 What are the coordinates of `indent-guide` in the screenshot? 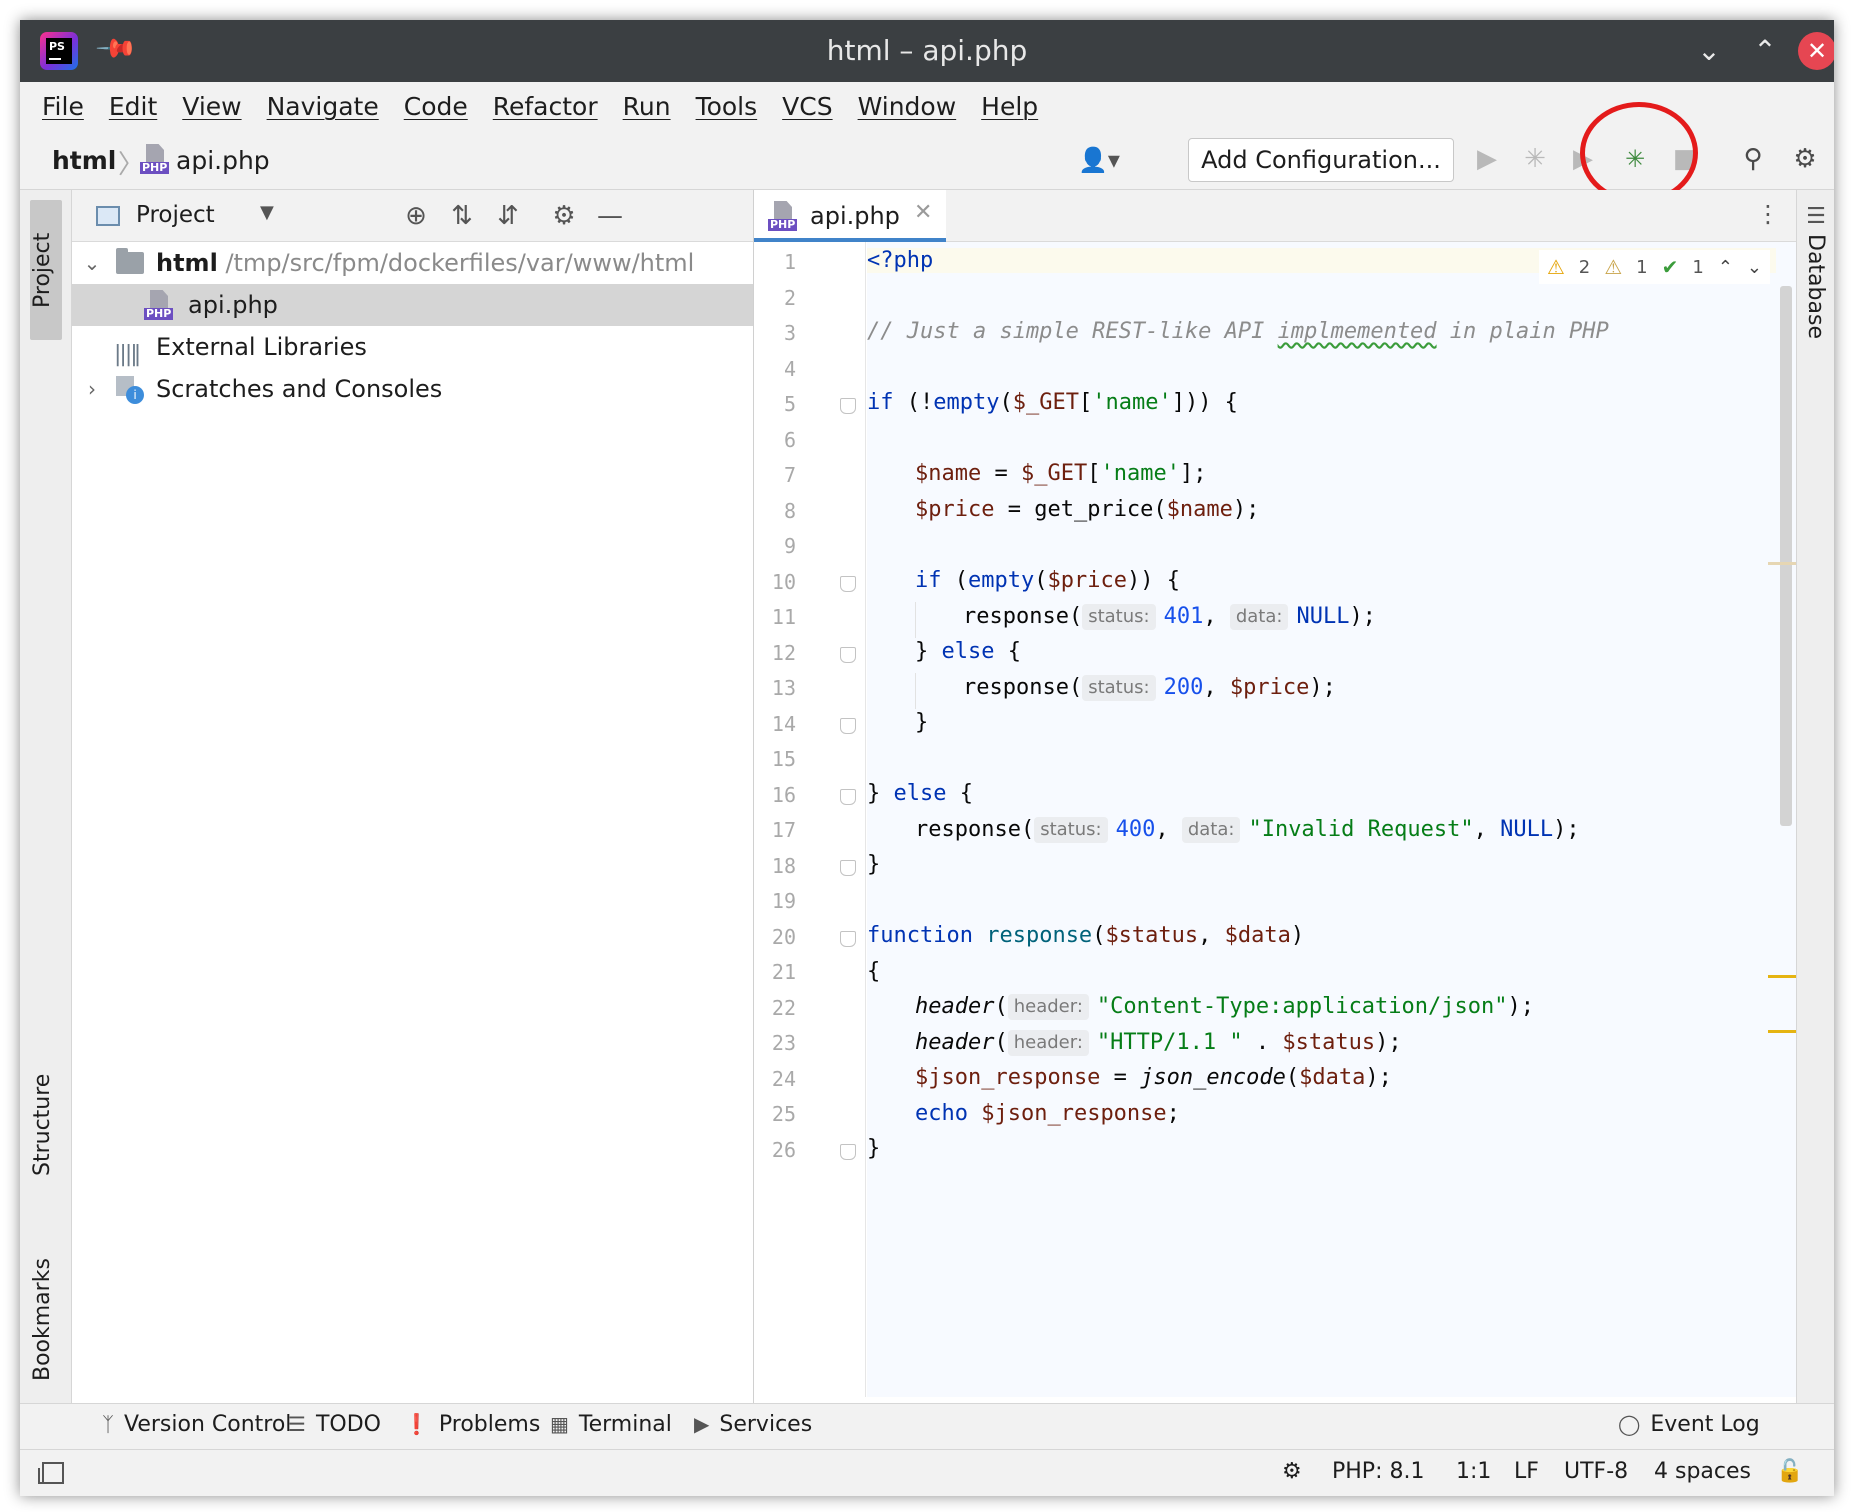 It's located at (915, 691).